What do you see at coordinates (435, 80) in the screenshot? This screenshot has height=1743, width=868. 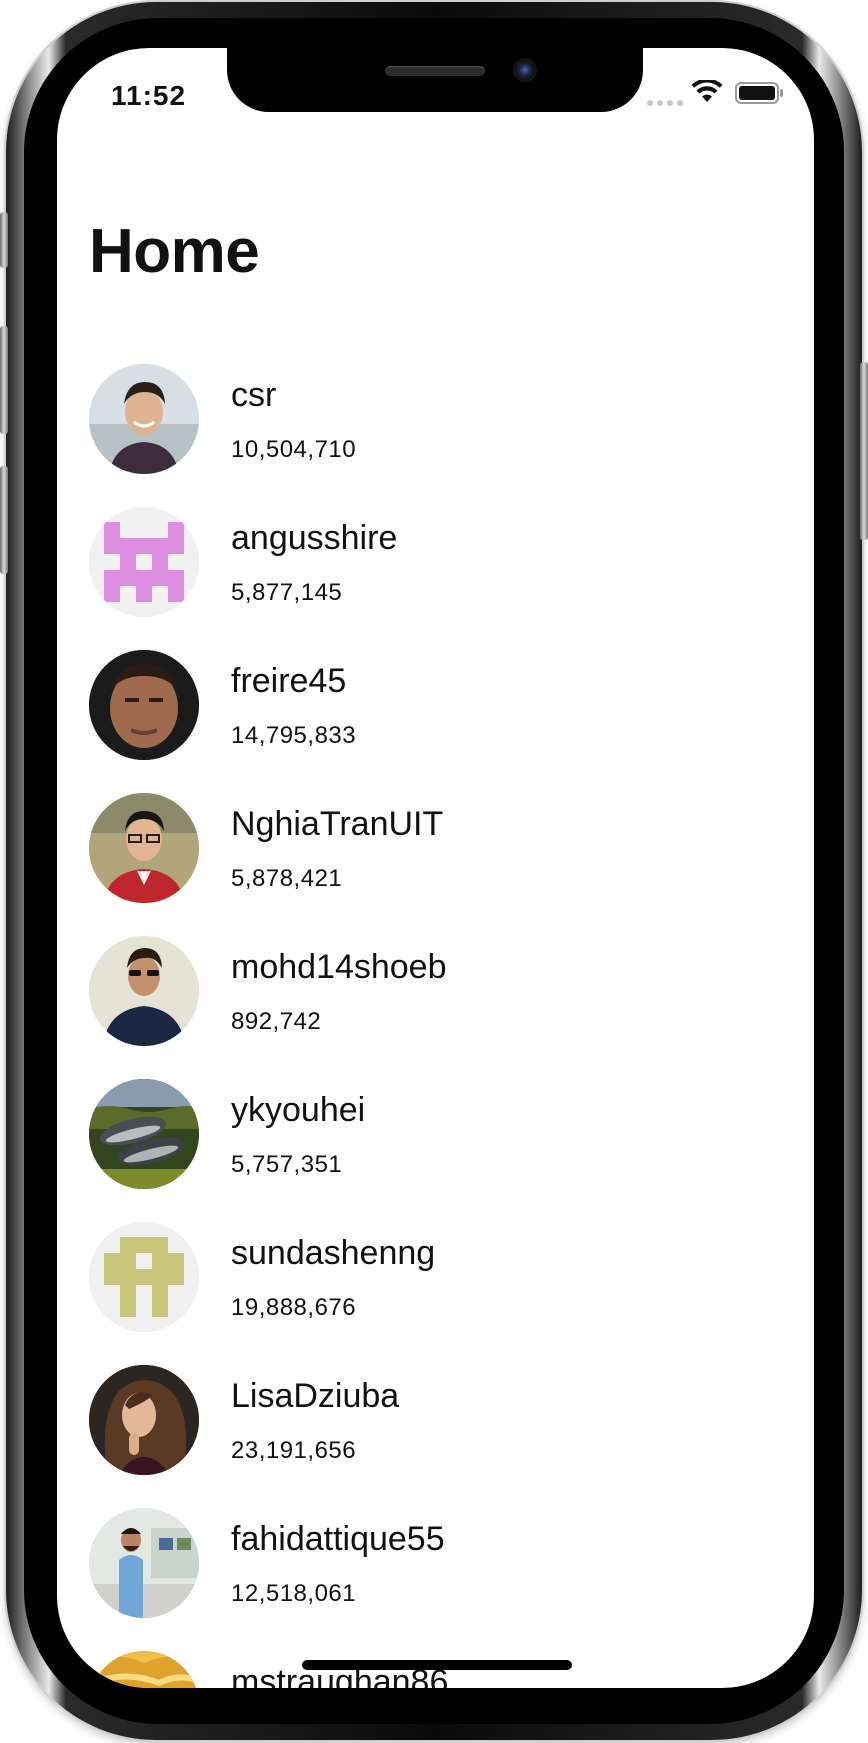 I see `notch` at bounding box center [435, 80].